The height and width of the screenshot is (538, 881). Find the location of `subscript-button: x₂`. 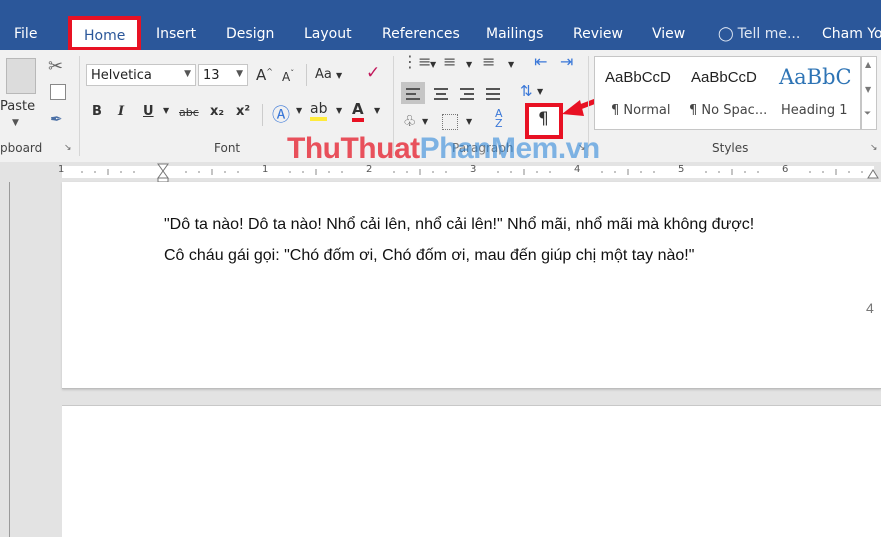

subscript-button: x₂ is located at coordinates (217, 111).